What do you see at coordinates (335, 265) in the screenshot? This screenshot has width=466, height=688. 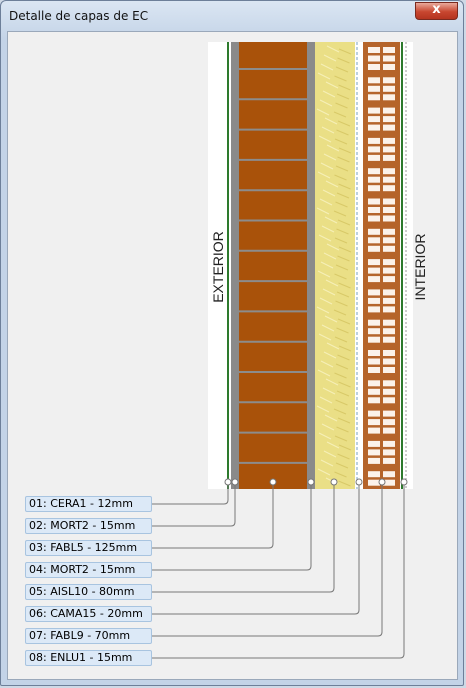 I see `layer-insulation` at bounding box center [335, 265].